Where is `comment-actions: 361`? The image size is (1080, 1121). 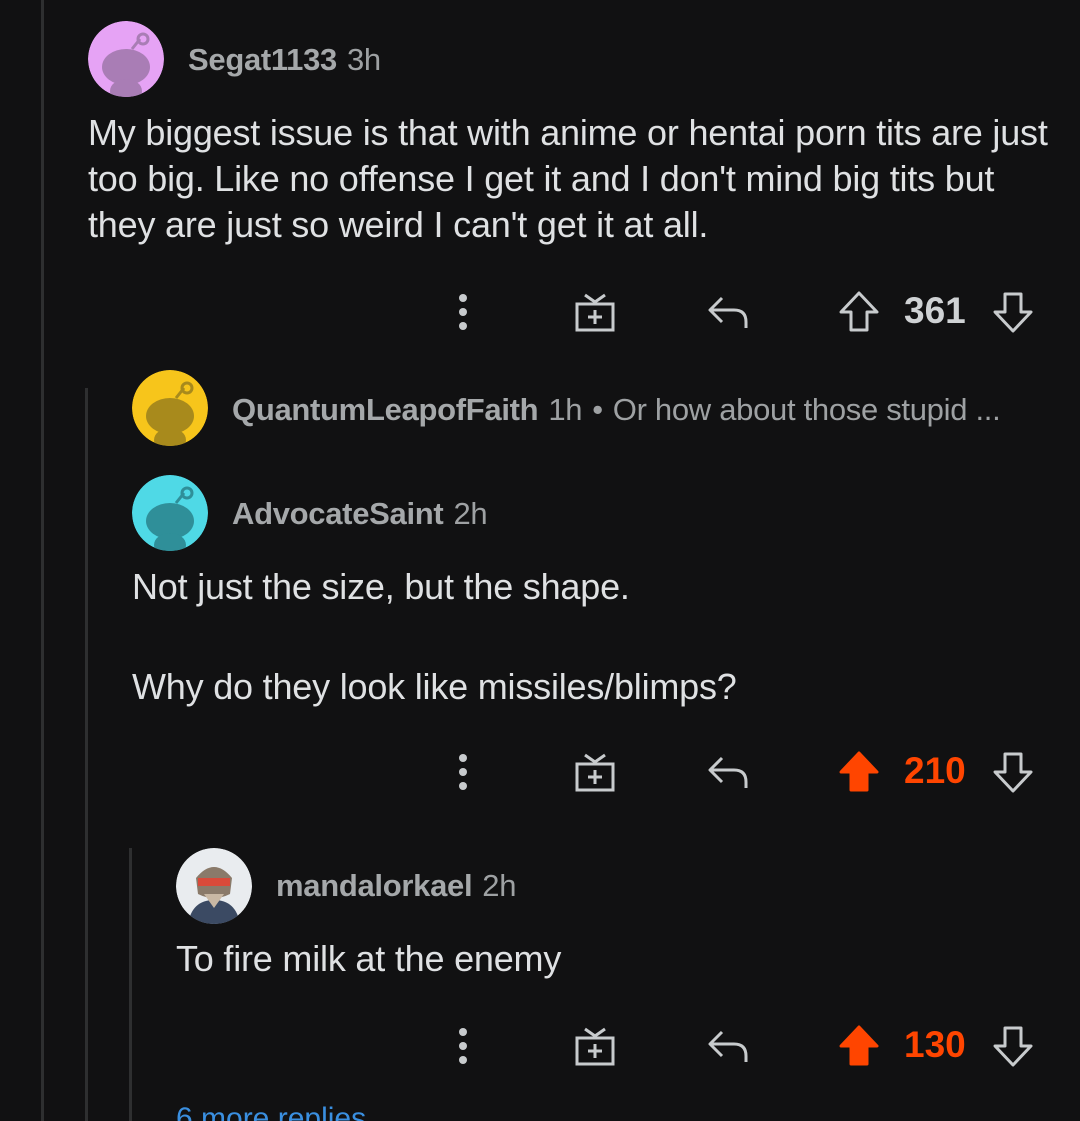
comment-actions: 361 is located at coordinates (740, 312).